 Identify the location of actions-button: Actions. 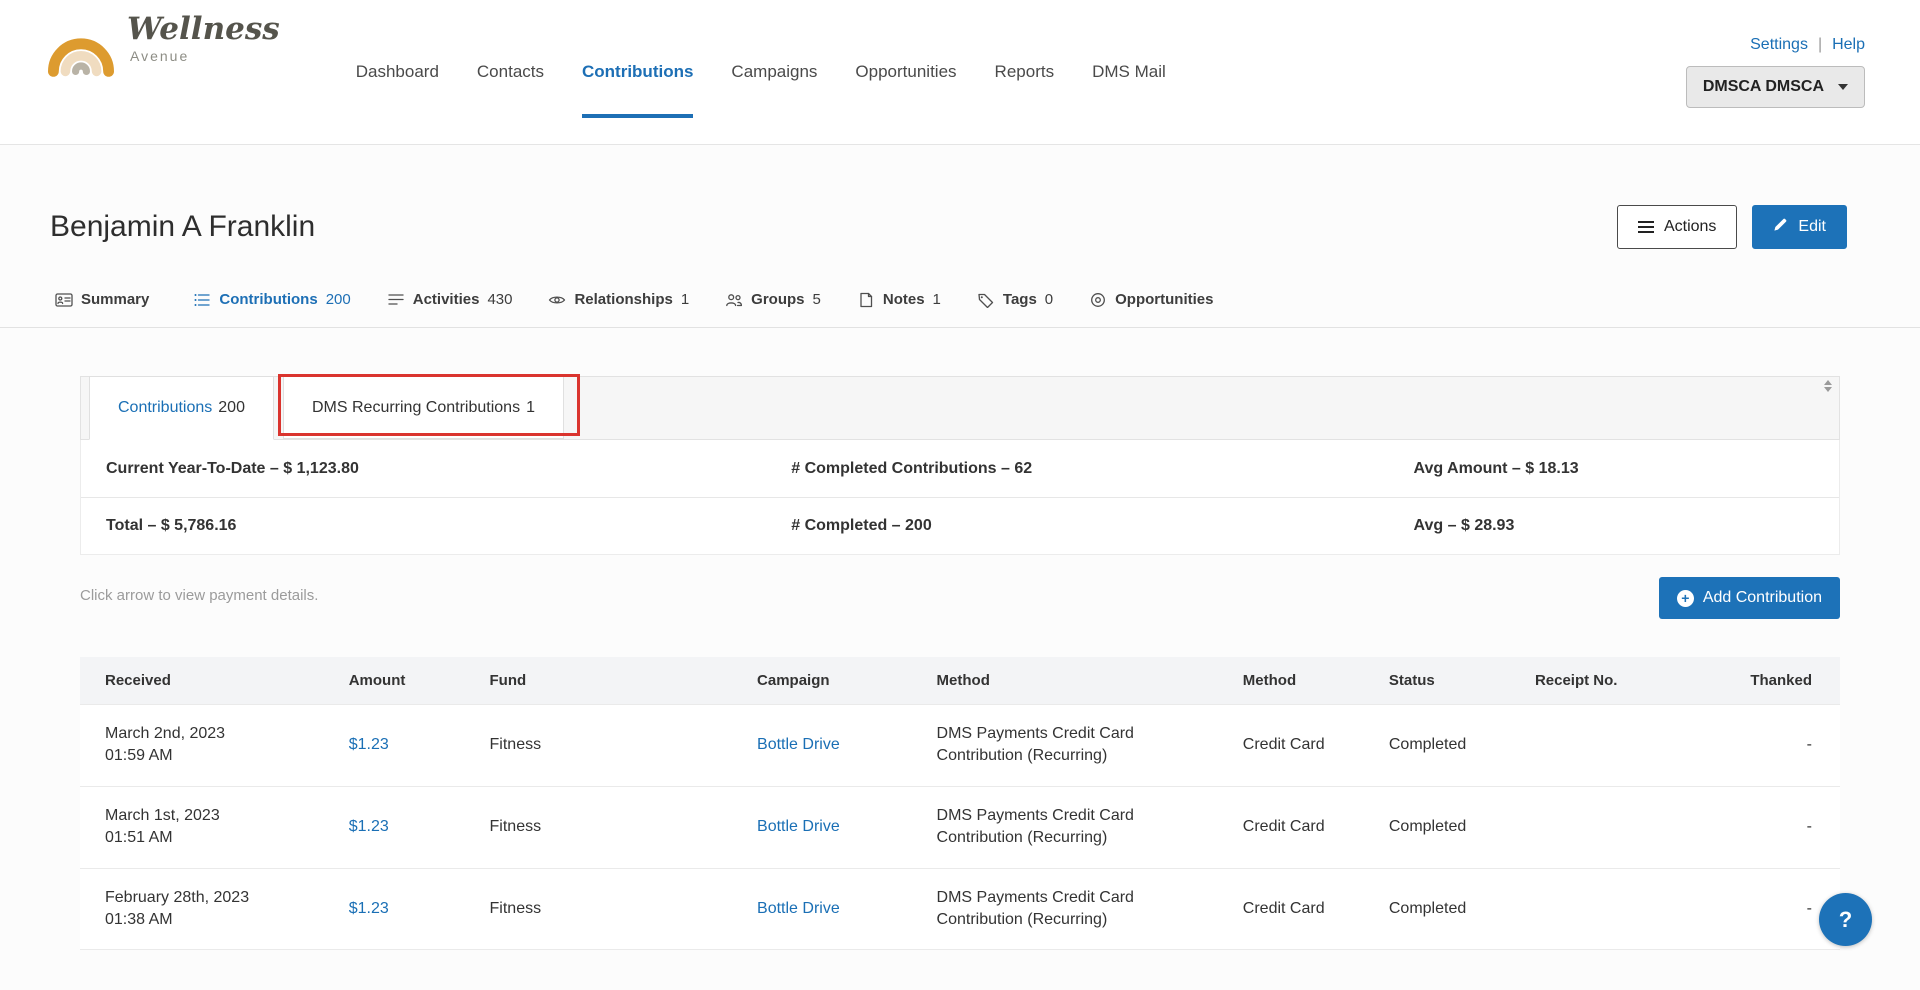
(1677, 227).